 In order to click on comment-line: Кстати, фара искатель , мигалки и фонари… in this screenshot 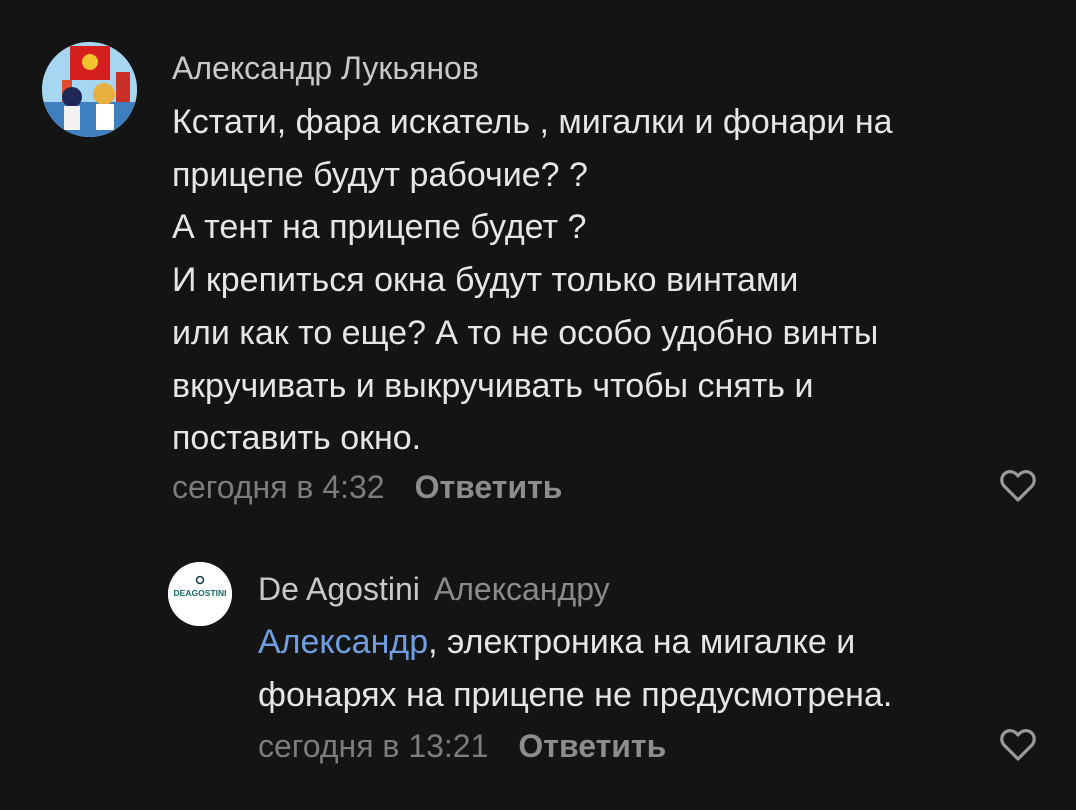, I will do `click(532, 122)`.